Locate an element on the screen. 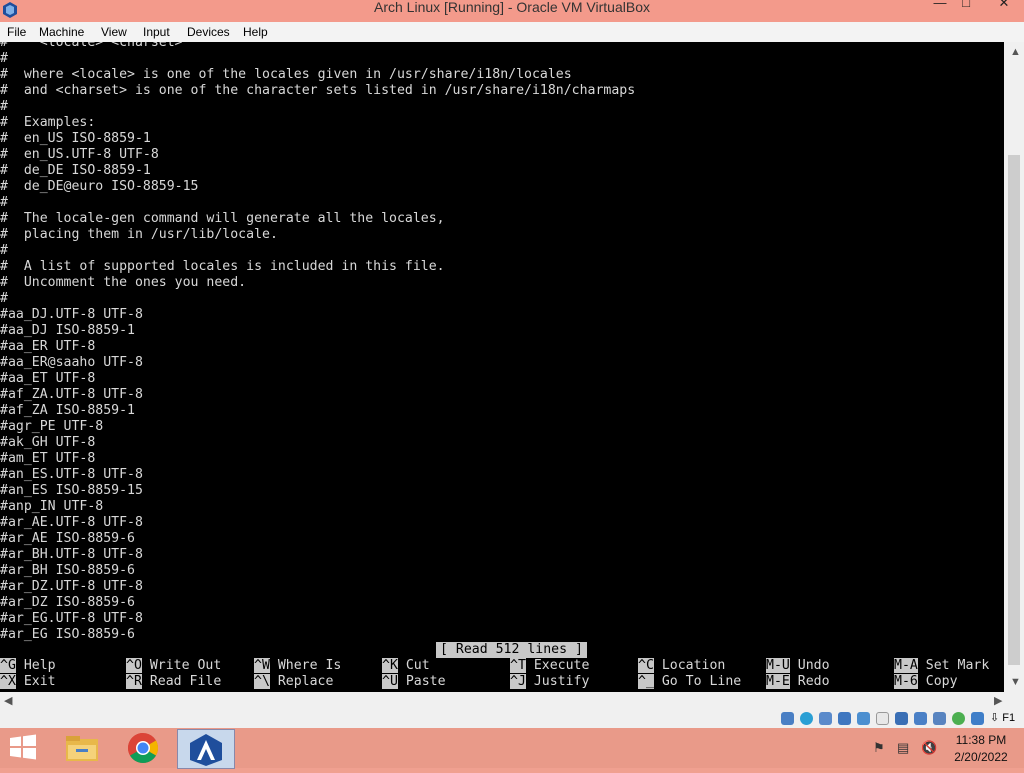  shortcut-cut: ^K Cut is located at coordinates (406, 665).